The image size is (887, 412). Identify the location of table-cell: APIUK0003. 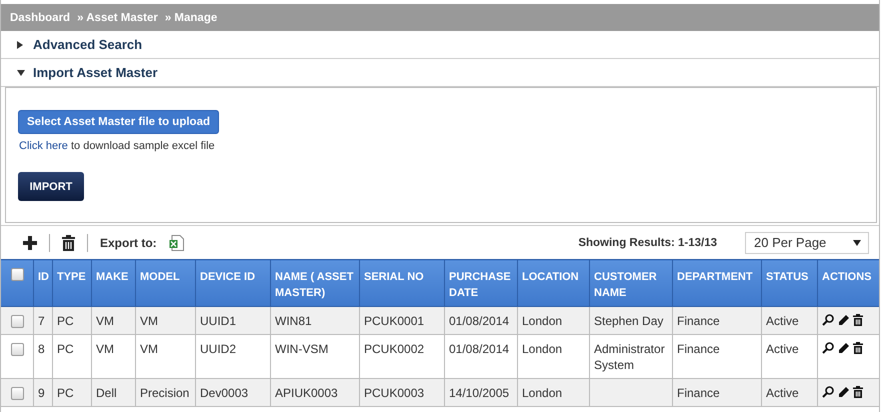
(315, 392).